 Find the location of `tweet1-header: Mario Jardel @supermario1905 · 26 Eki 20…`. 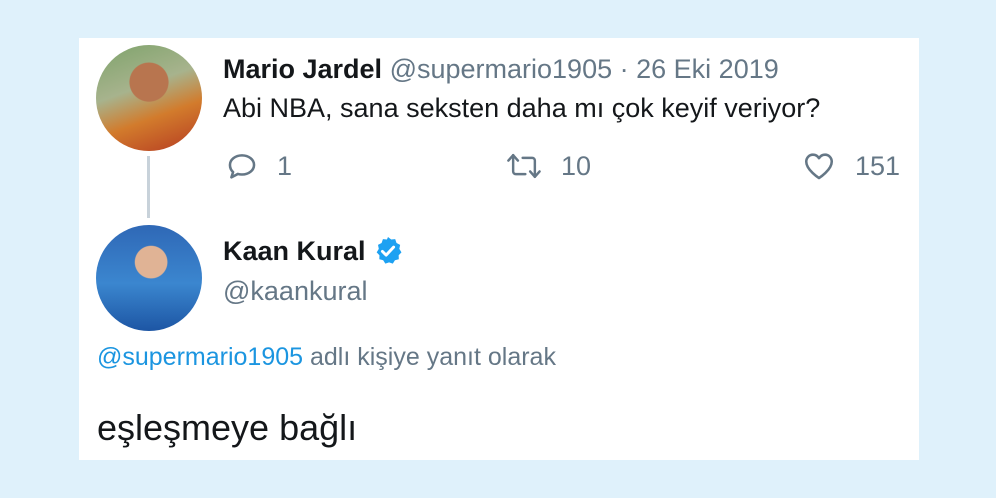

tweet1-header: Mario Jardel @supermario1905 · 26 Eki 20… is located at coordinates (501, 69).